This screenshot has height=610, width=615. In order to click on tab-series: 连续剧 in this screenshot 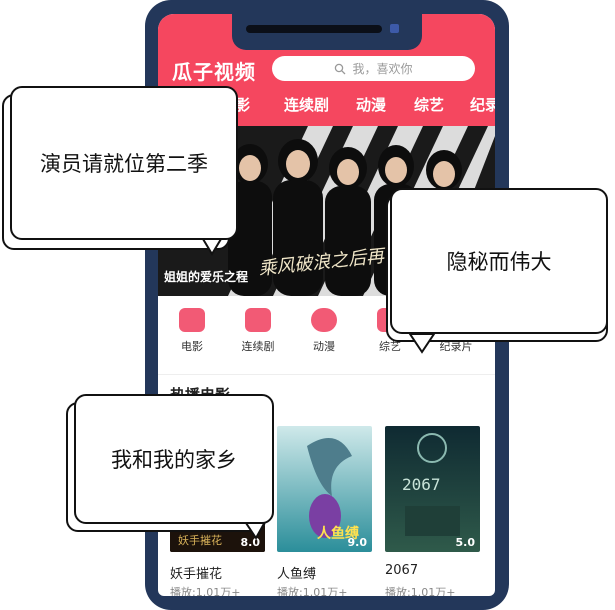, I will do `click(306, 104)`.